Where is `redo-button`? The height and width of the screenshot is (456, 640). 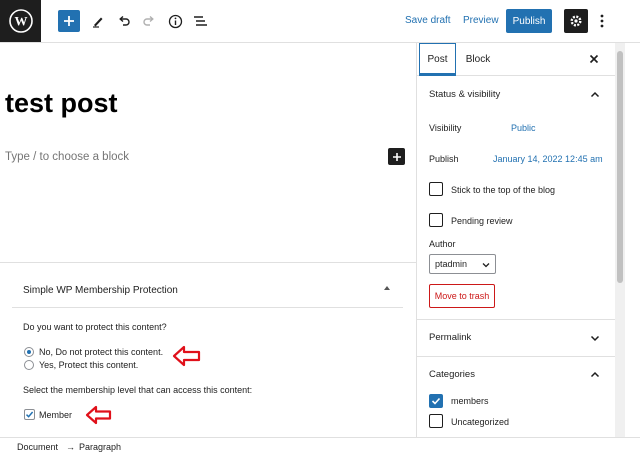 redo-button is located at coordinates (149, 21).